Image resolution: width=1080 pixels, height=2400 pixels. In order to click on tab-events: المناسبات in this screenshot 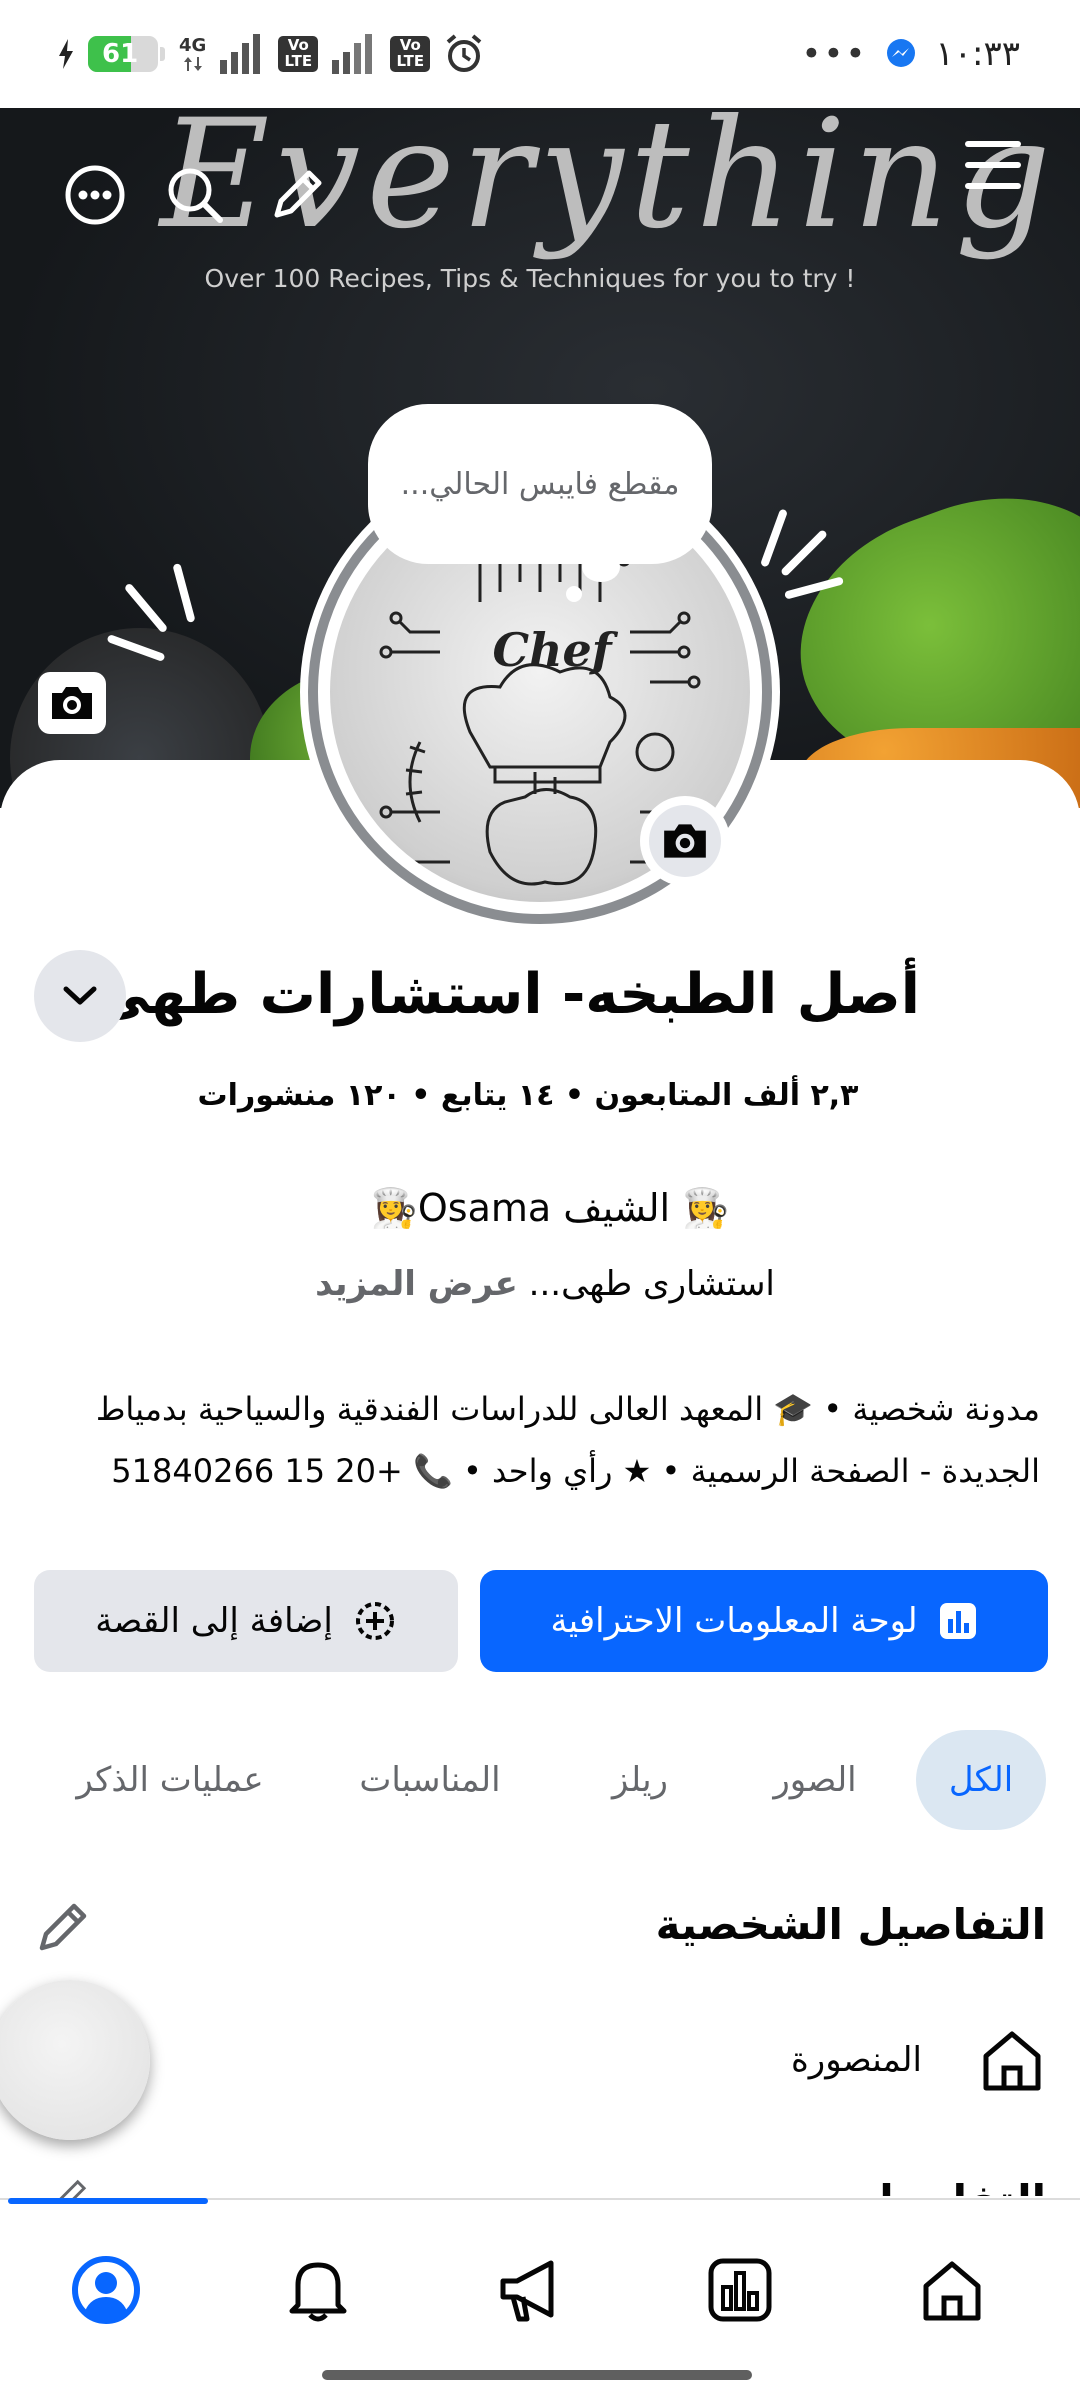, I will do `click(430, 1780)`.